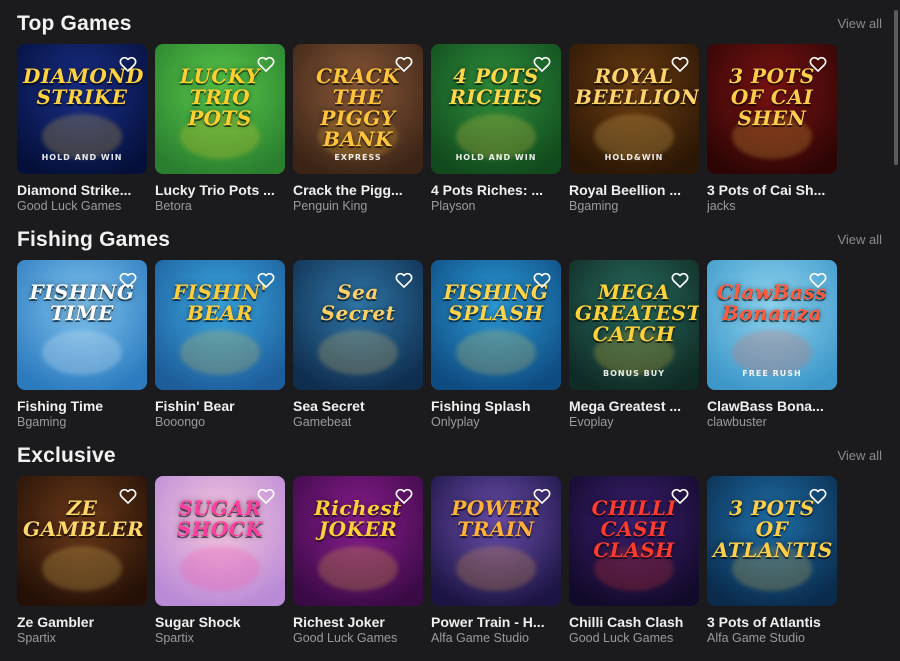 The height and width of the screenshot is (661, 900). I want to click on game-thumbnail: POWER TRAIN, so click(496, 541).